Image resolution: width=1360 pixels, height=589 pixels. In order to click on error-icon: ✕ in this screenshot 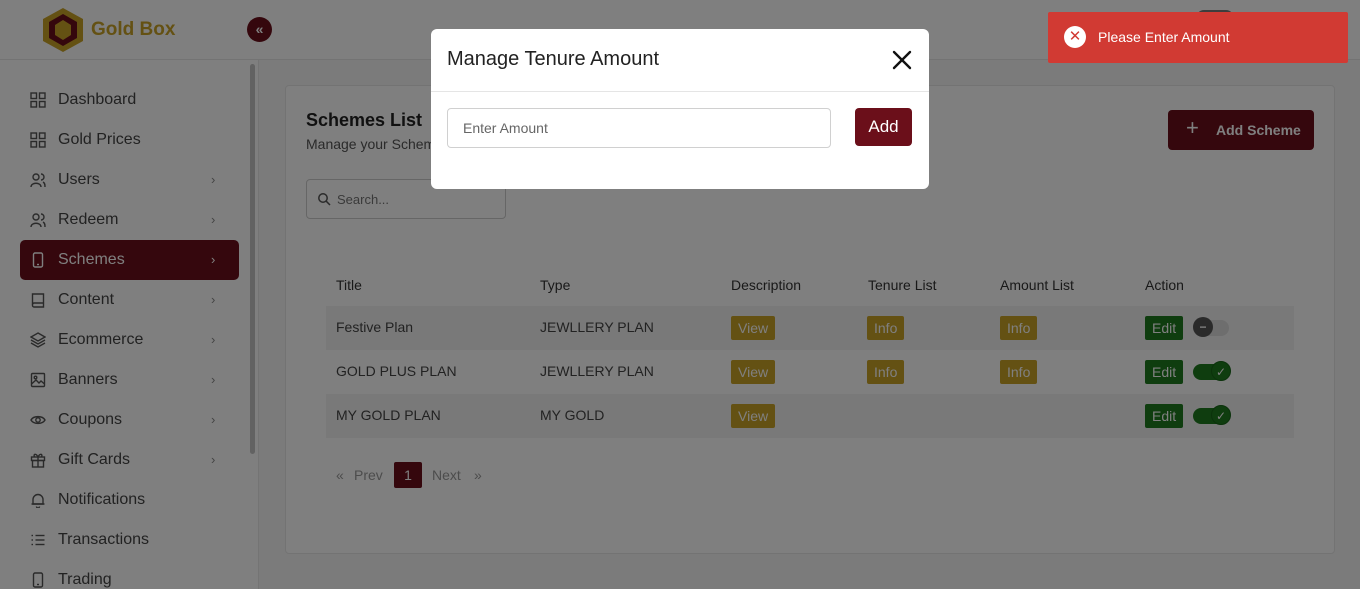, I will do `click(1075, 37)`.